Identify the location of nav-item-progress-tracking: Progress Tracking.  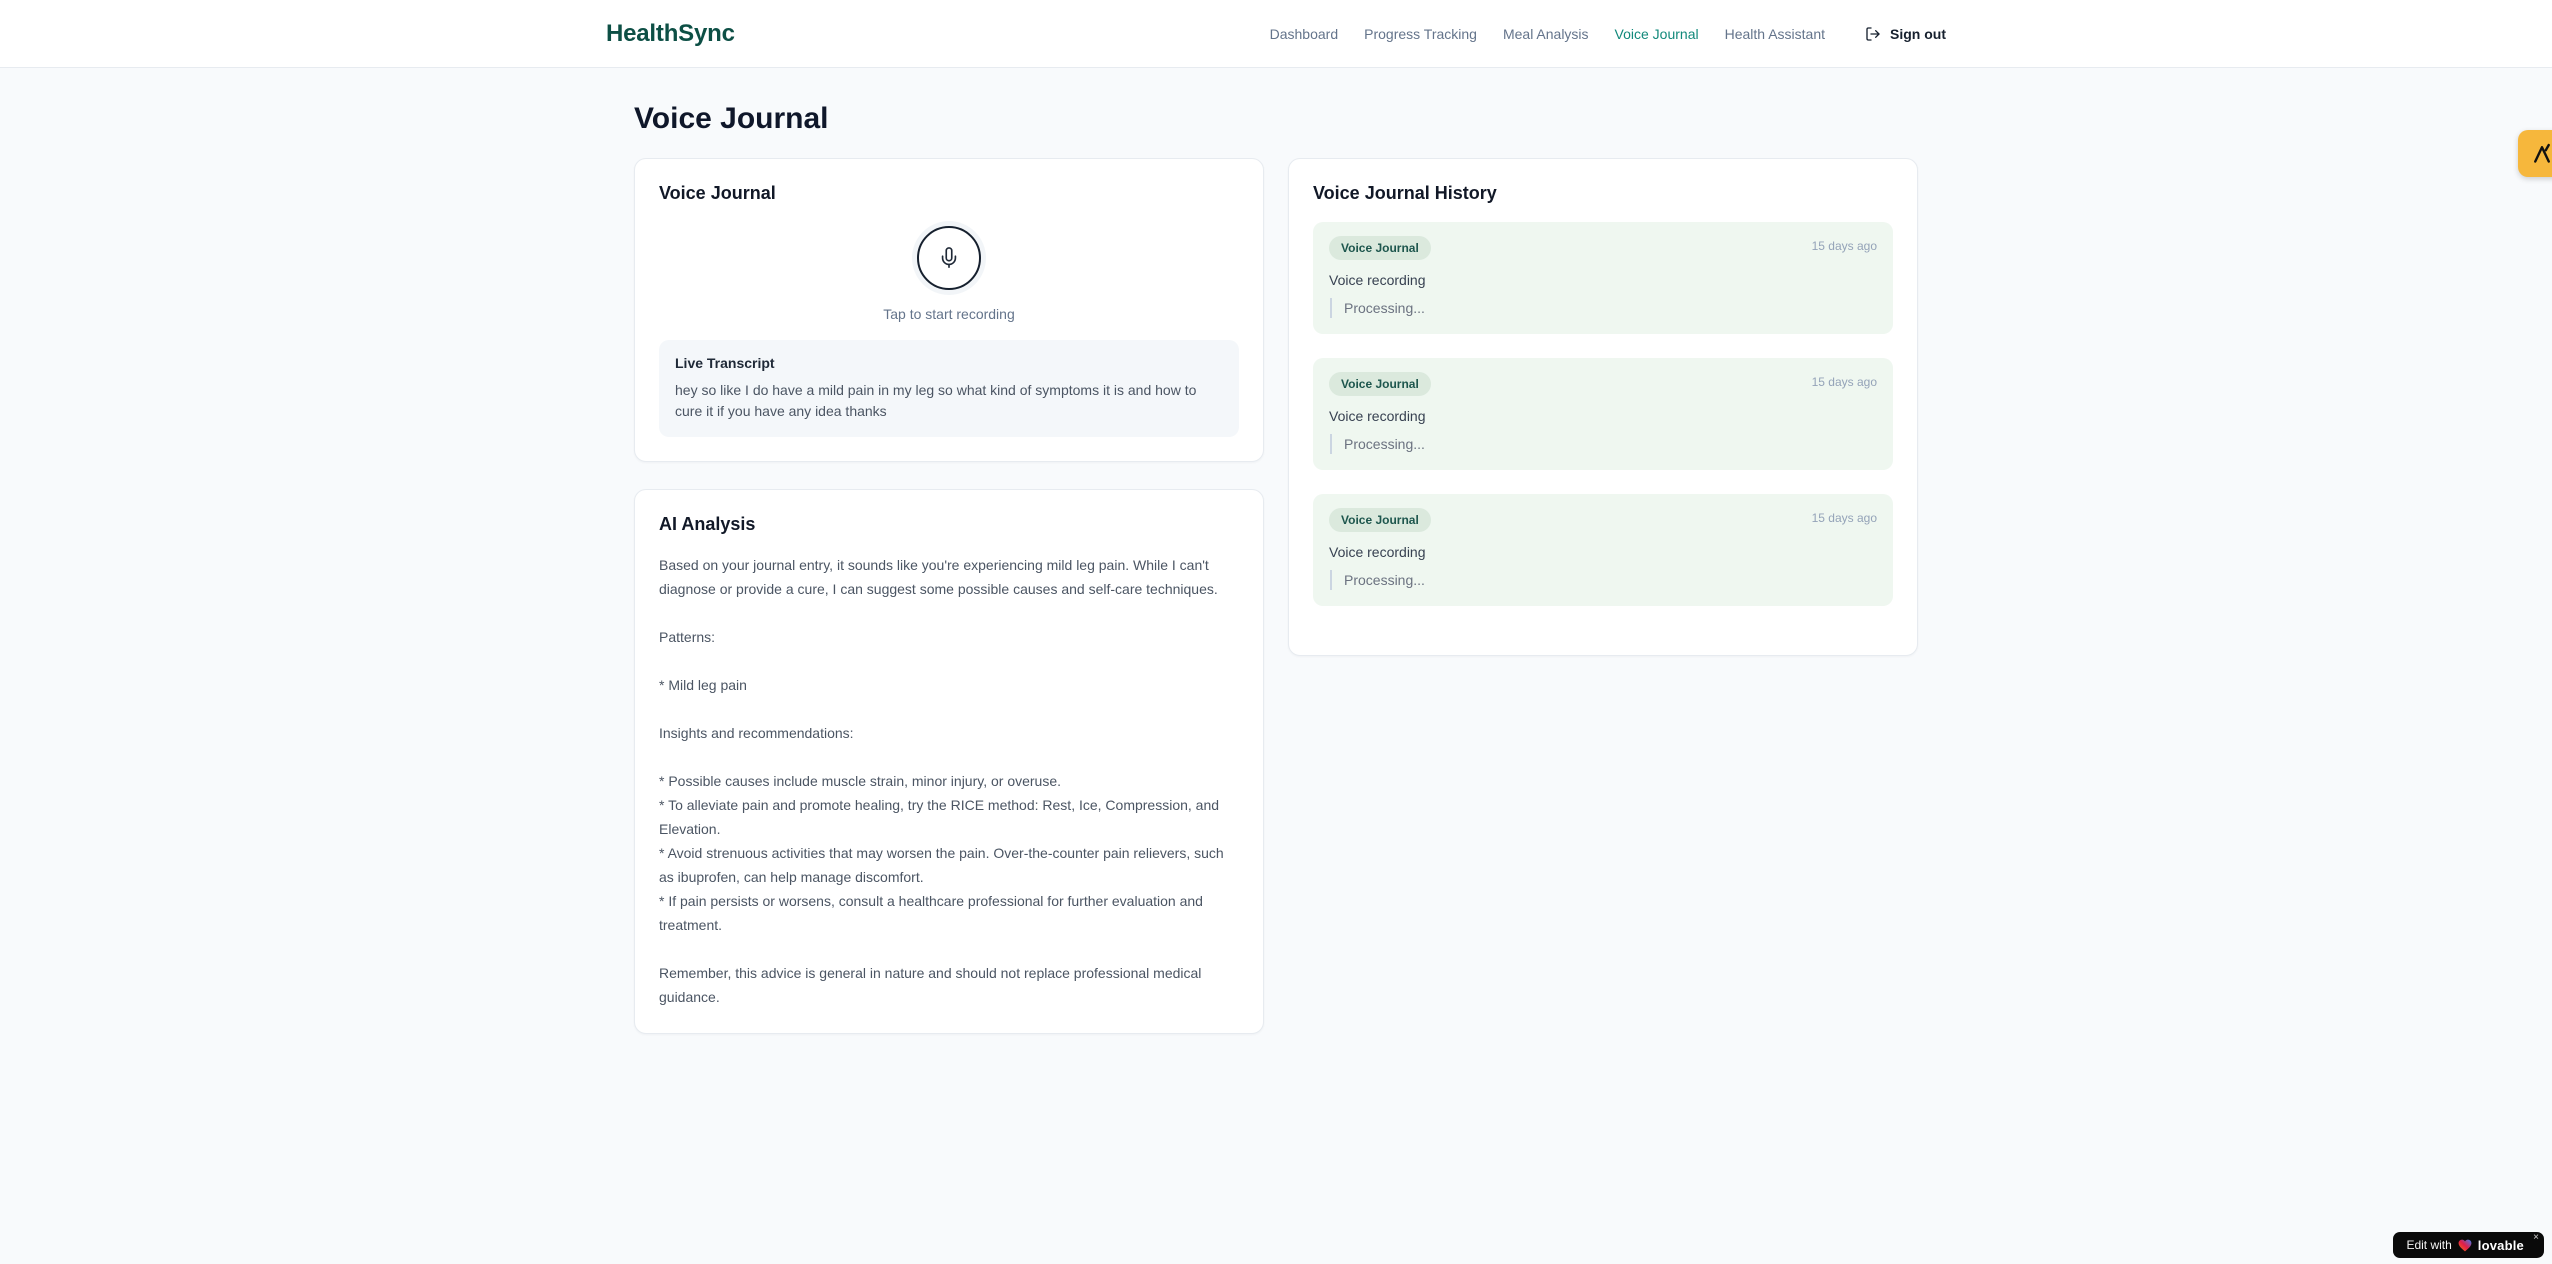
(1420, 34).